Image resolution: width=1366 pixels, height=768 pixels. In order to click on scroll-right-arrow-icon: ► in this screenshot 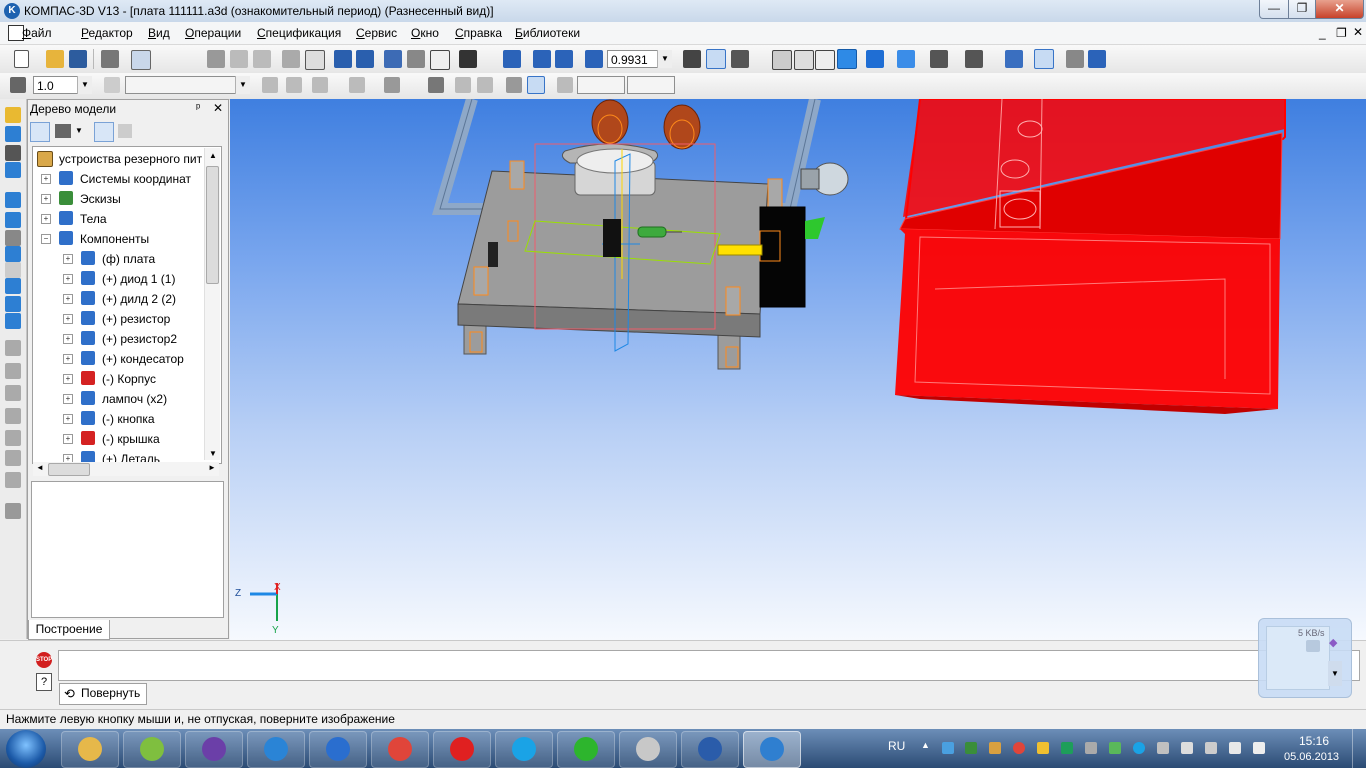, I will do `click(212, 467)`.